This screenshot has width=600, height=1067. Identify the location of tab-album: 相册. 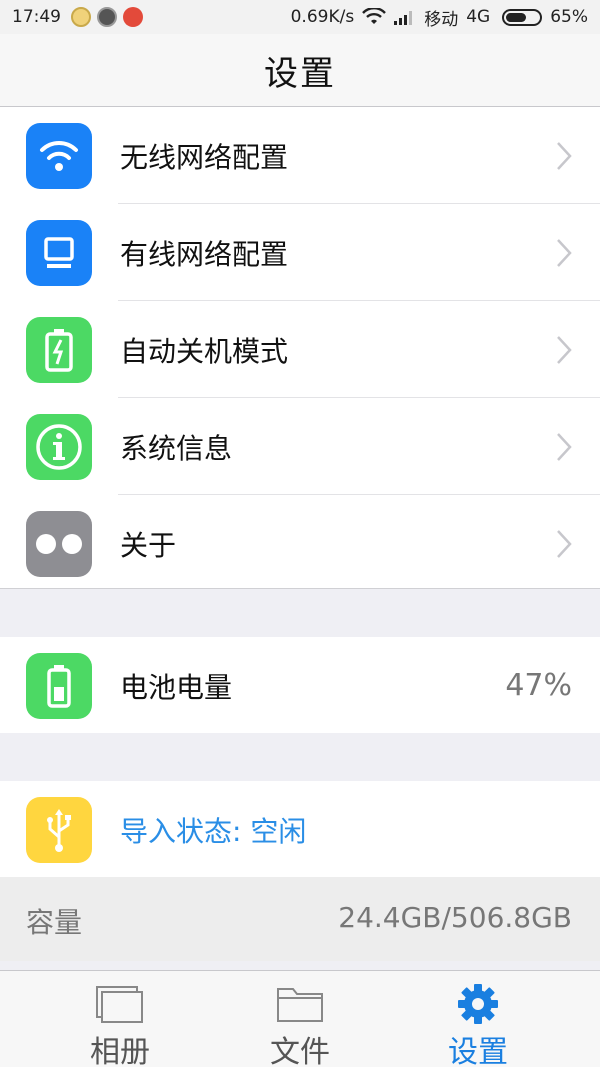
(120, 1019).